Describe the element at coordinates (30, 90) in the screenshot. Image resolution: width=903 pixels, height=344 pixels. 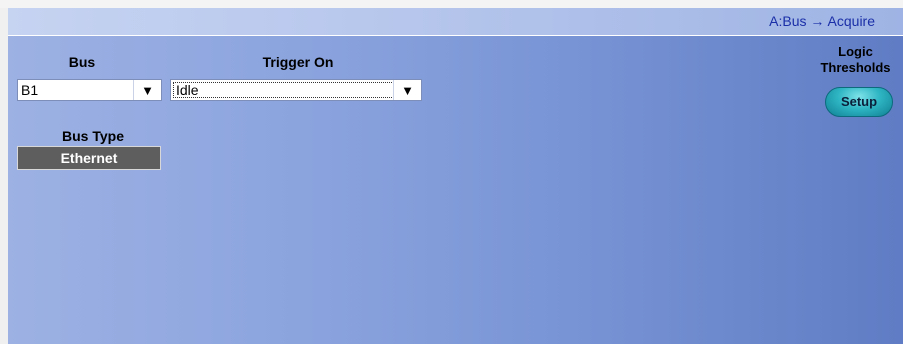
I see `bus-select-value: B1` at that location.